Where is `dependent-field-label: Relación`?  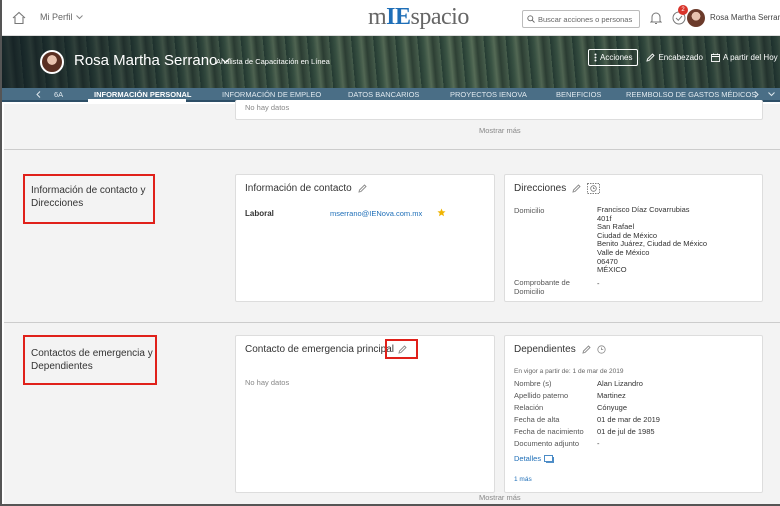 dependent-field-label: Relación is located at coordinates (529, 407).